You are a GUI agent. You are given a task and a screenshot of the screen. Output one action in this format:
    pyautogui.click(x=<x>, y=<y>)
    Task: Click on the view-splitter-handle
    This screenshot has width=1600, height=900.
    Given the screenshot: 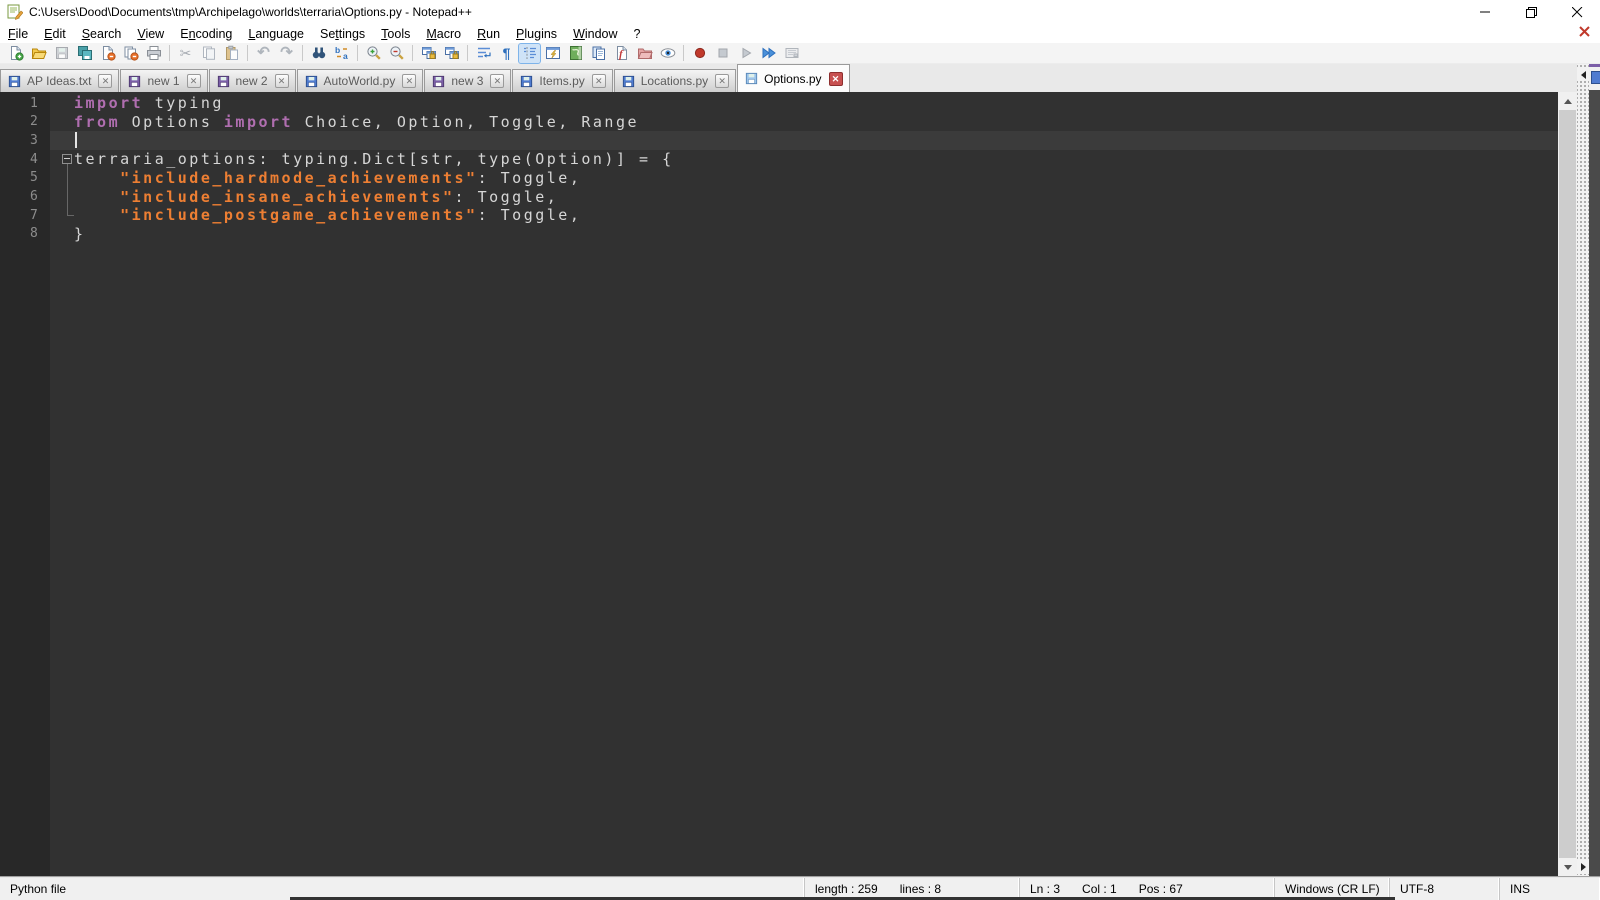 What is the action you would take?
    pyautogui.click(x=1583, y=470)
    